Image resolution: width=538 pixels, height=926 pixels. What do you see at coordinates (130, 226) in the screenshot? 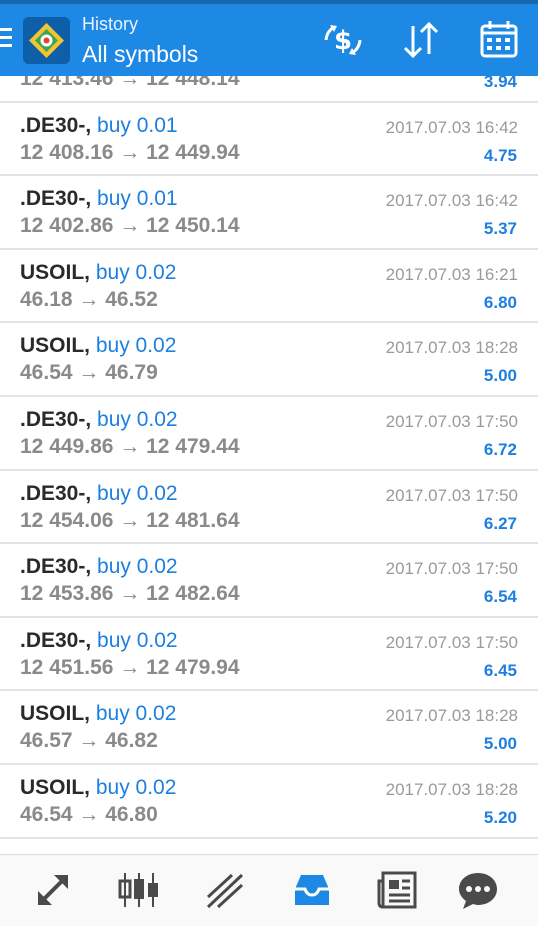
I see `trade-prices: 12 402.86 → 12 450.14` at bounding box center [130, 226].